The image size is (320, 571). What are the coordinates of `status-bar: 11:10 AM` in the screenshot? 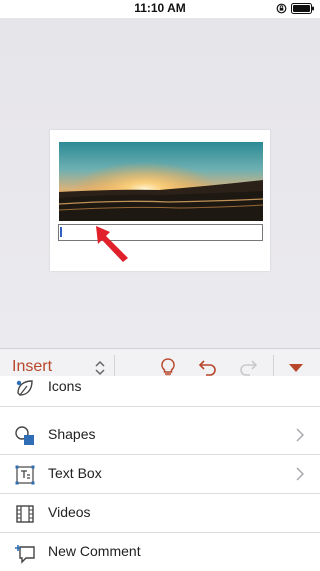 It's located at (160, 9).